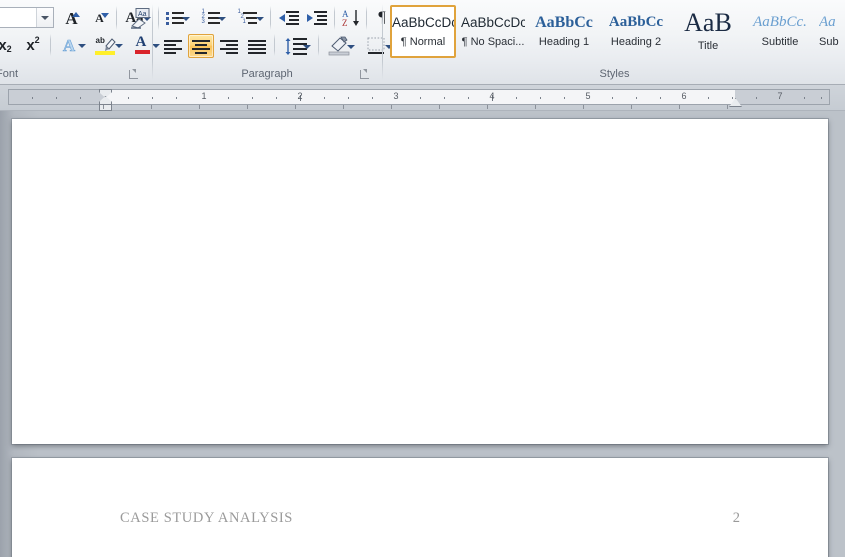  I want to click on style-label: ¶ Normal, so click(423, 42).